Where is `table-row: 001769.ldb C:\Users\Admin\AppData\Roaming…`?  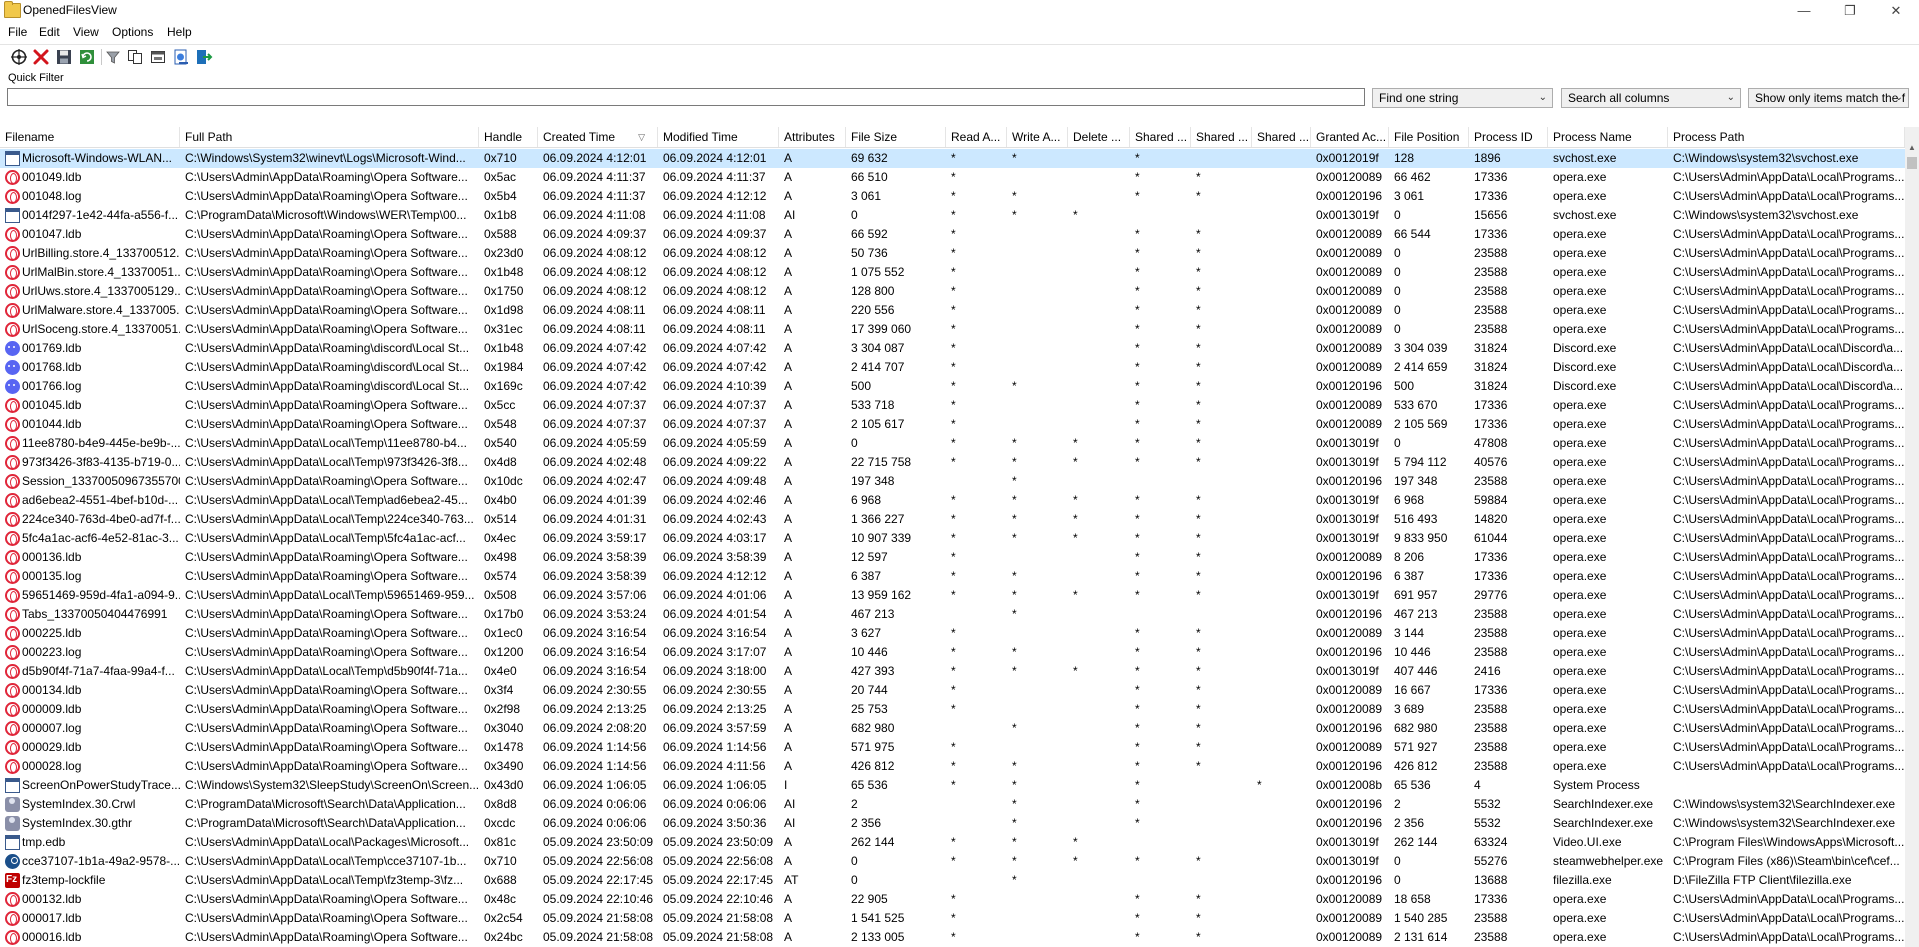 table-row: 001769.ldb C:\Users\Admin\AppData\Roaming… is located at coordinates (952, 348).